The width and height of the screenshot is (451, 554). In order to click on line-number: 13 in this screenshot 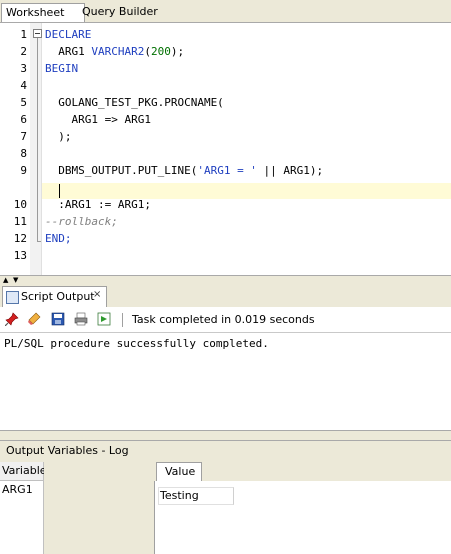, I will do `click(20, 255)`.